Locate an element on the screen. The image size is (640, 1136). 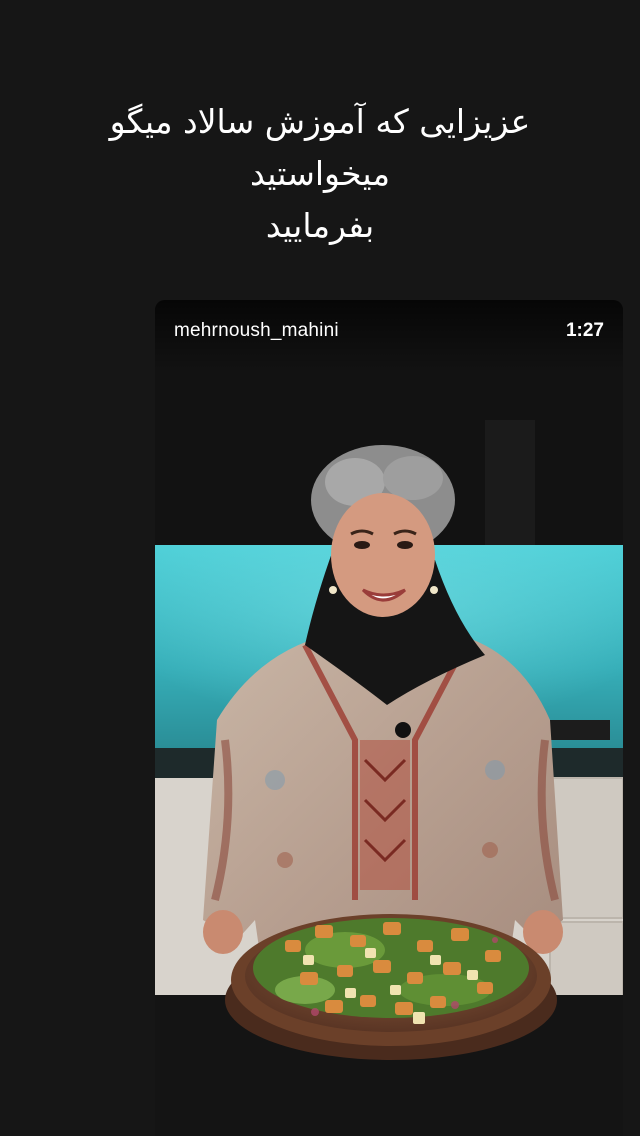
caption-line-1: عزیزایی که آموزش سالاد میگو is located at coordinates (320, 121).